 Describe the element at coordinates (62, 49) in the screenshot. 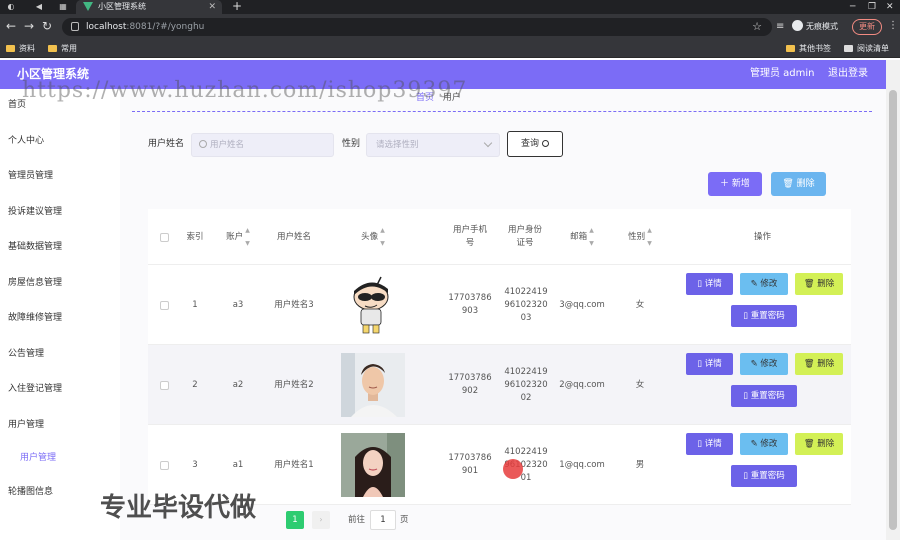

I see `bookmark-folder-changyong: 常用` at that location.